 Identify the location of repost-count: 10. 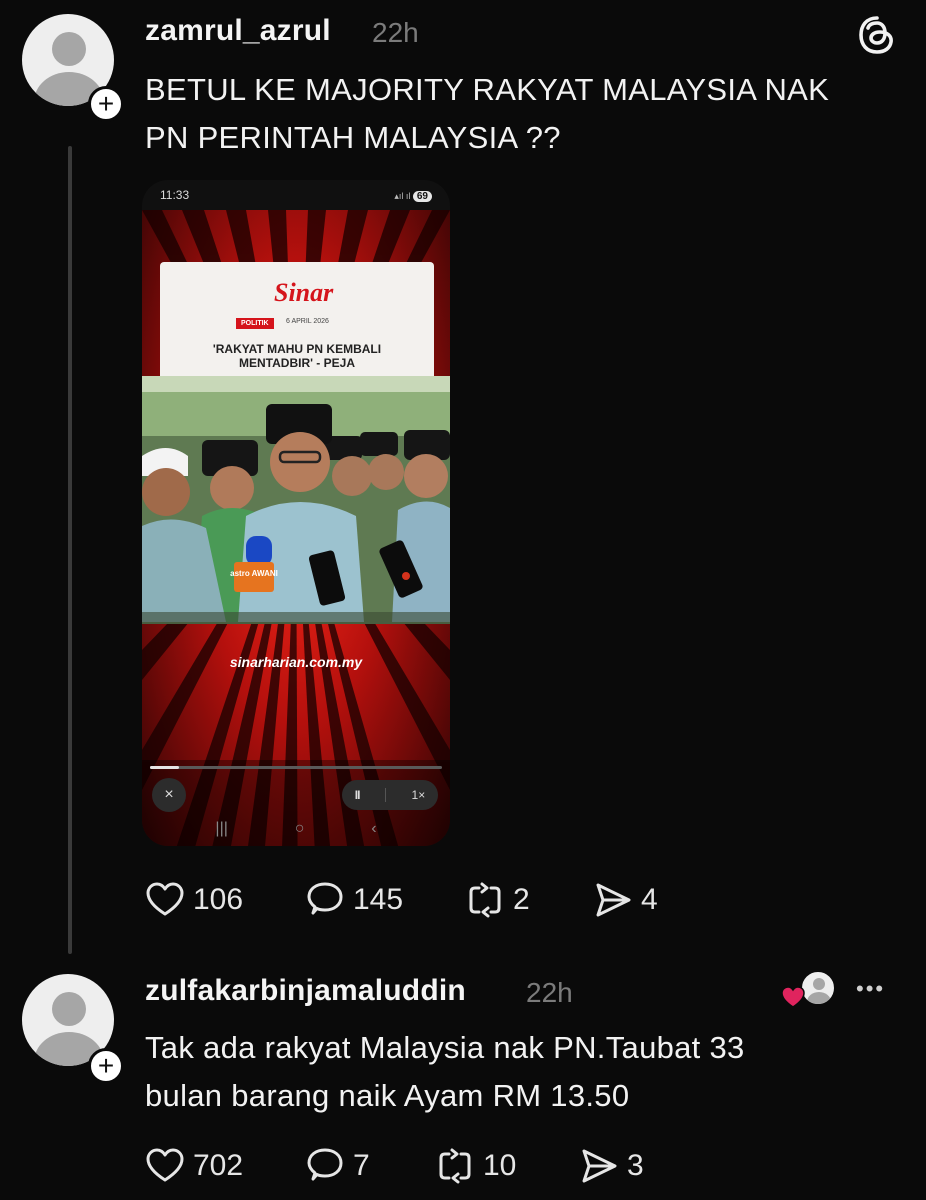
(500, 1165).